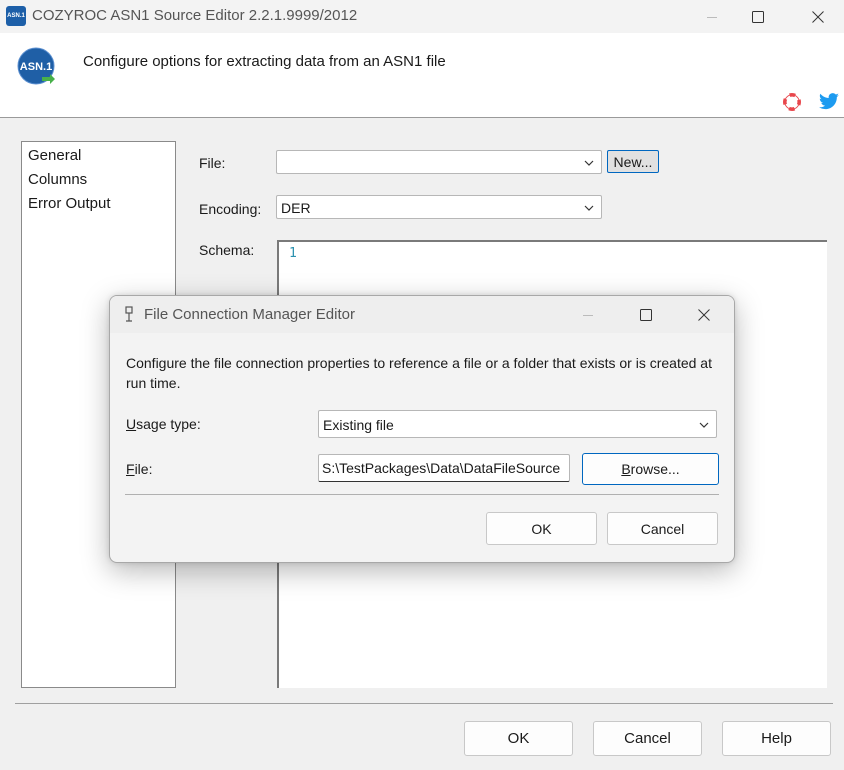  What do you see at coordinates (518, 738) in the screenshot?
I see `ok-button: OK` at bounding box center [518, 738].